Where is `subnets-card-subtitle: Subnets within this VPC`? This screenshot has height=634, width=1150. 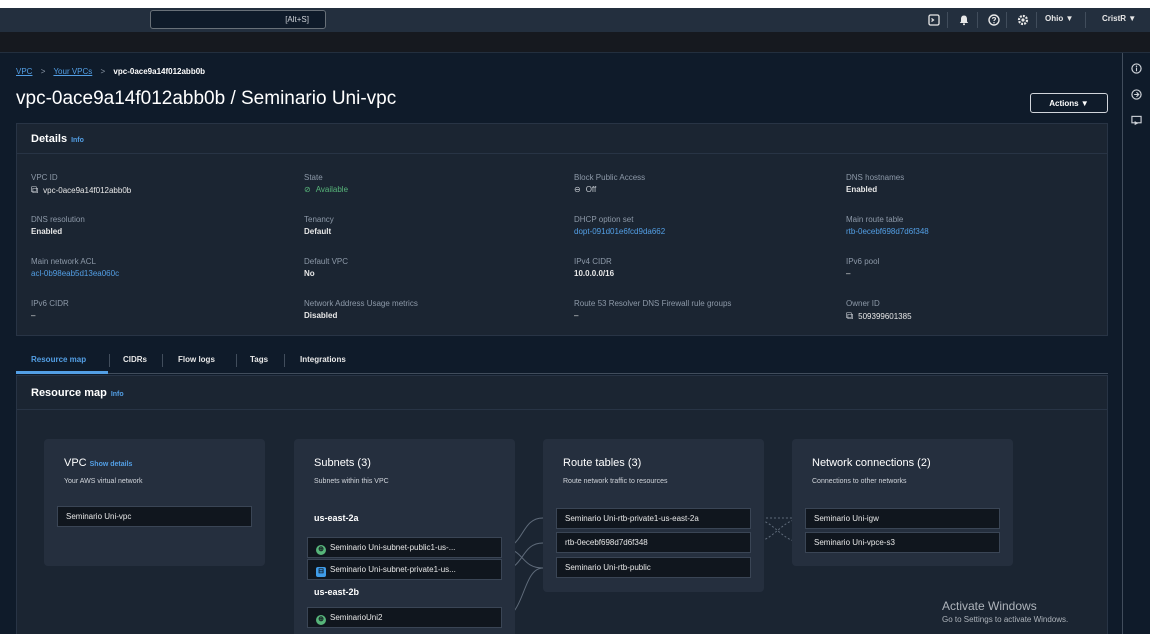 subnets-card-subtitle: Subnets within this VPC is located at coordinates (351, 481).